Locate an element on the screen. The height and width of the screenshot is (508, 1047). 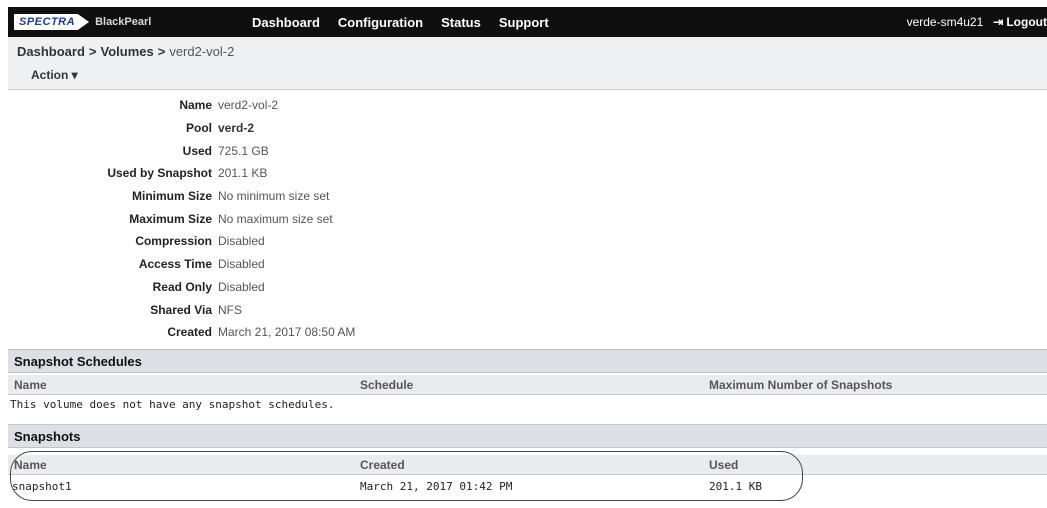
property-value: March 21, 2017 08:50 AM is located at coordinates (287, 332).